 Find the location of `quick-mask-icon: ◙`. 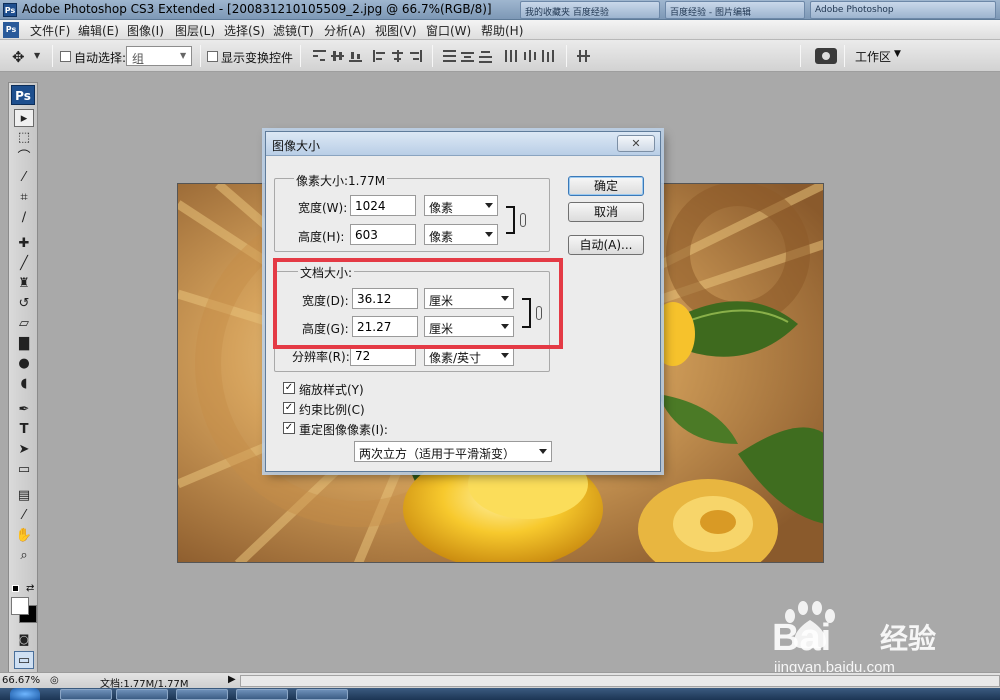

quick-mask-icon: ◙ is located at coordinates (24, 640).